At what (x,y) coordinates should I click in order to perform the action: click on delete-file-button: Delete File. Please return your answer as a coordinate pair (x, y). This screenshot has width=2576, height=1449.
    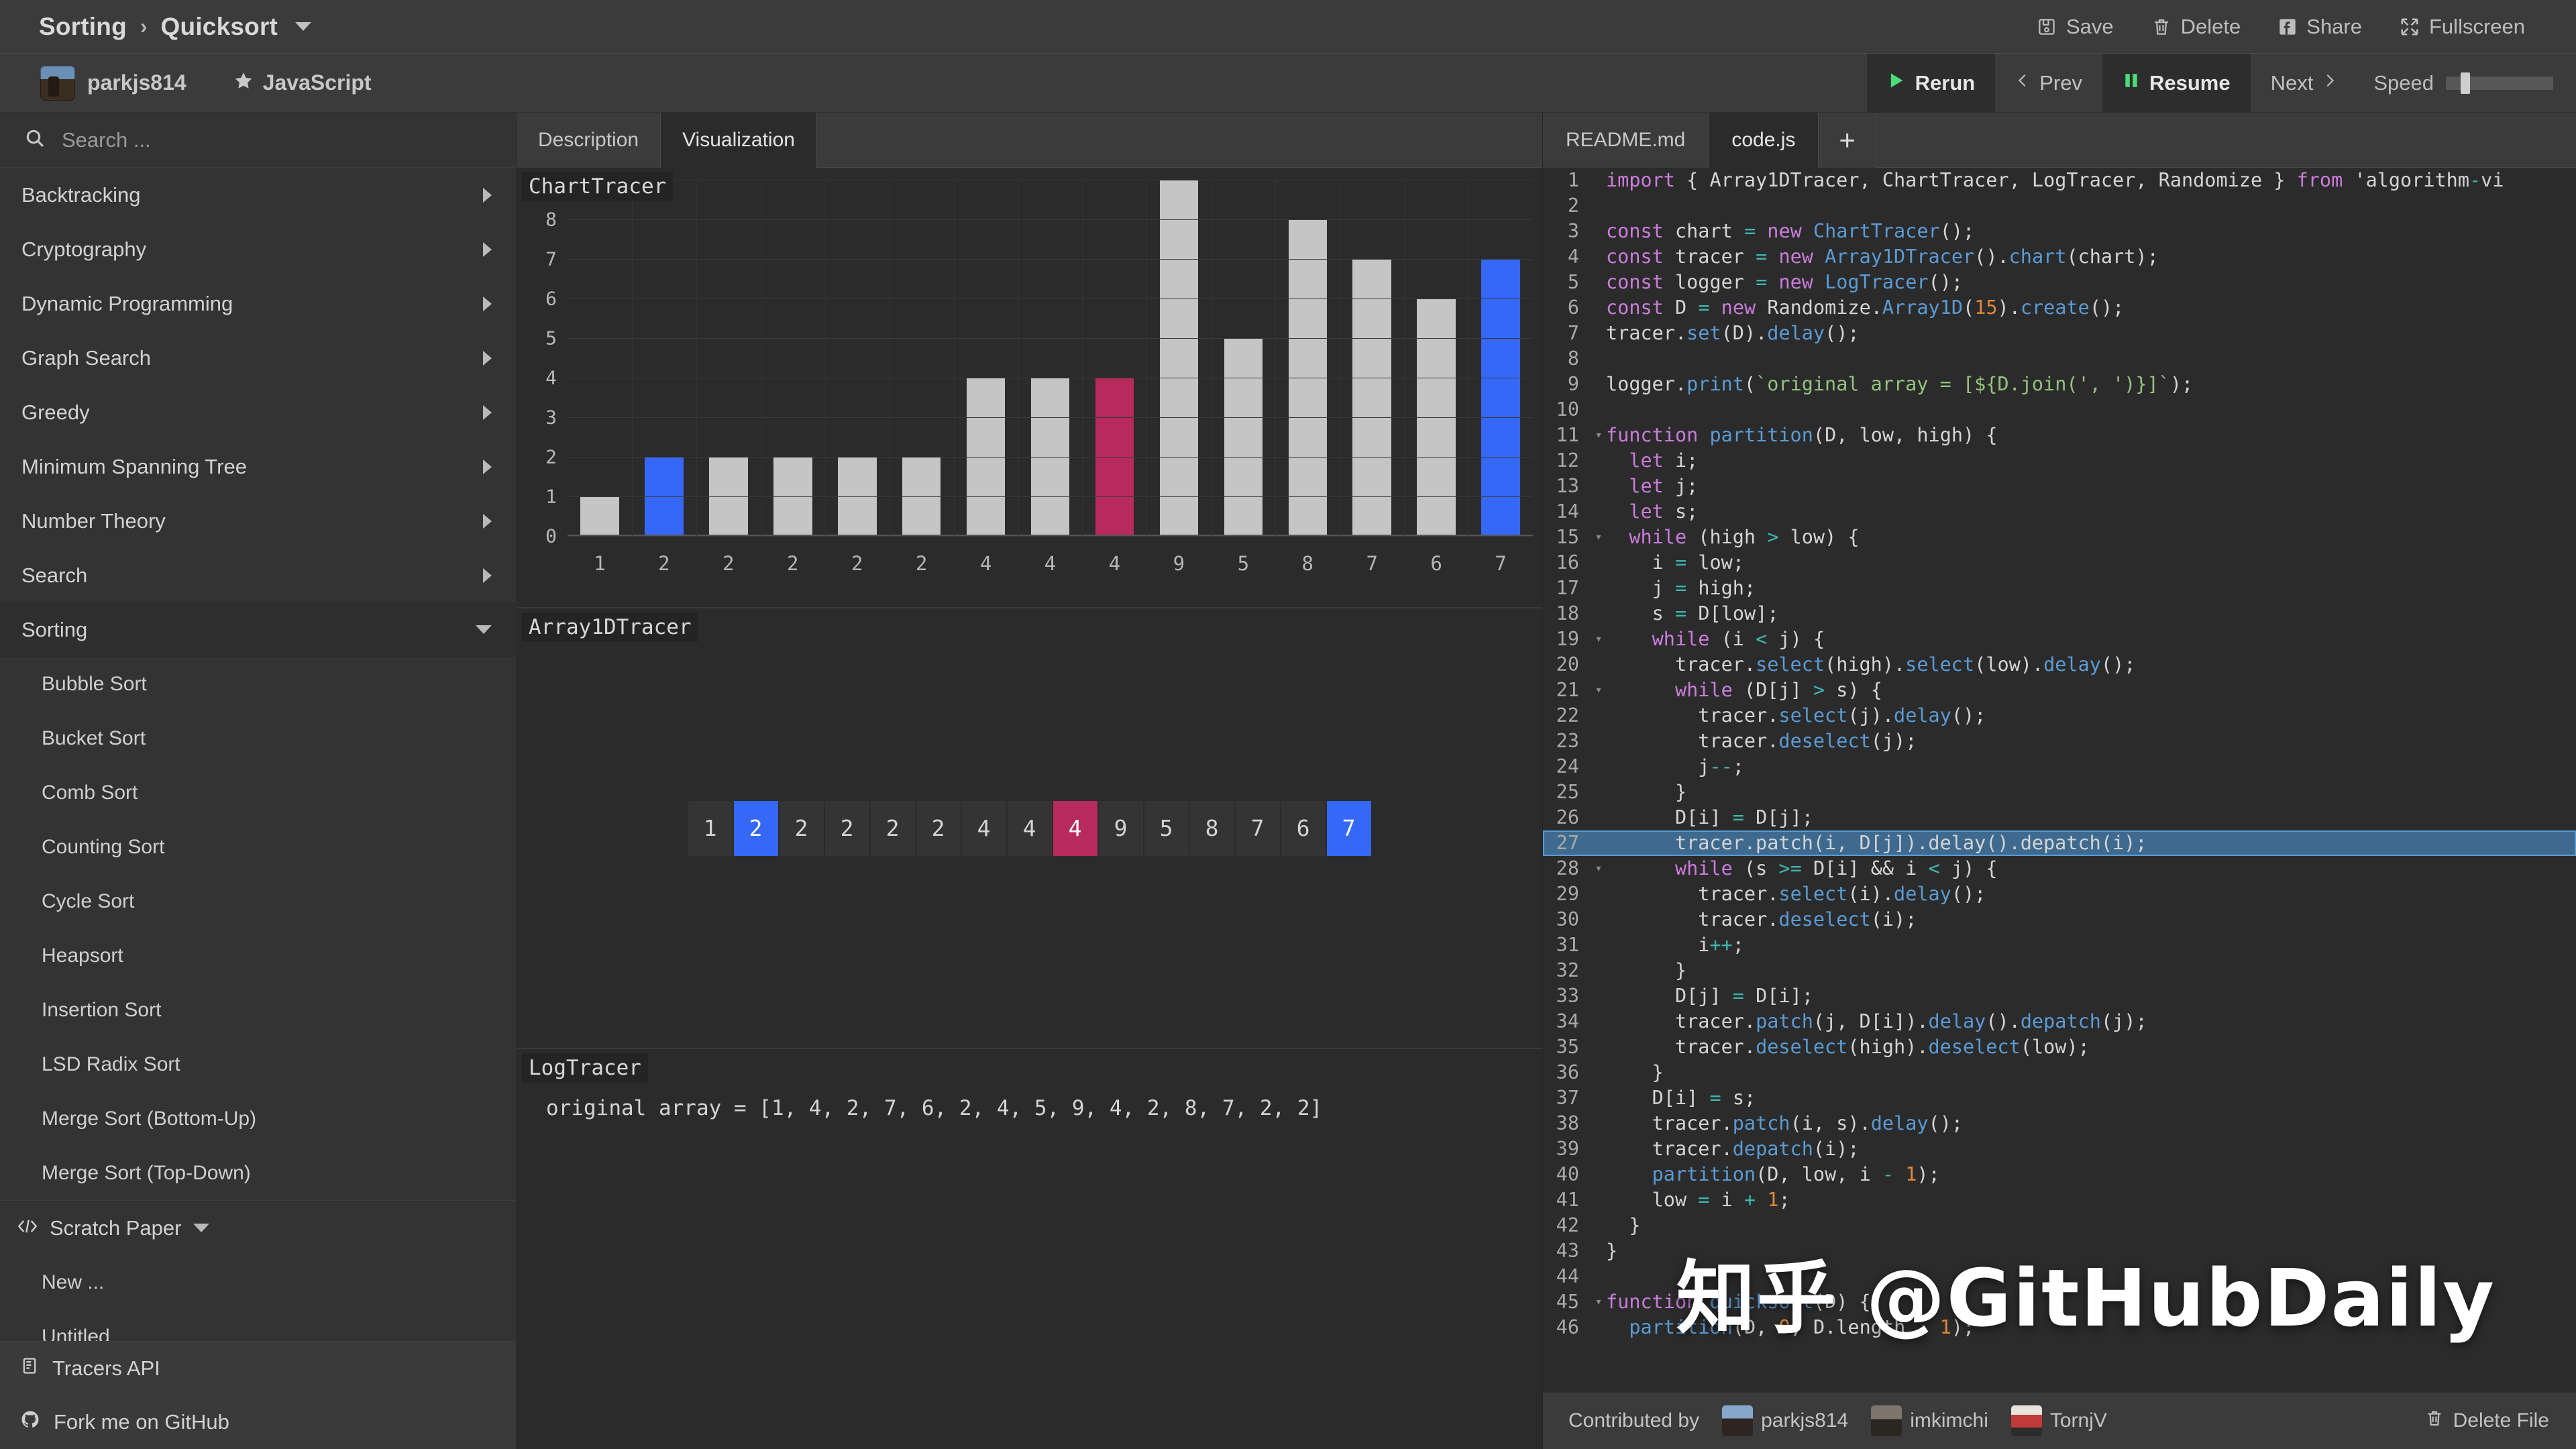
    Looking at the image, I should click on (2487, 1421).